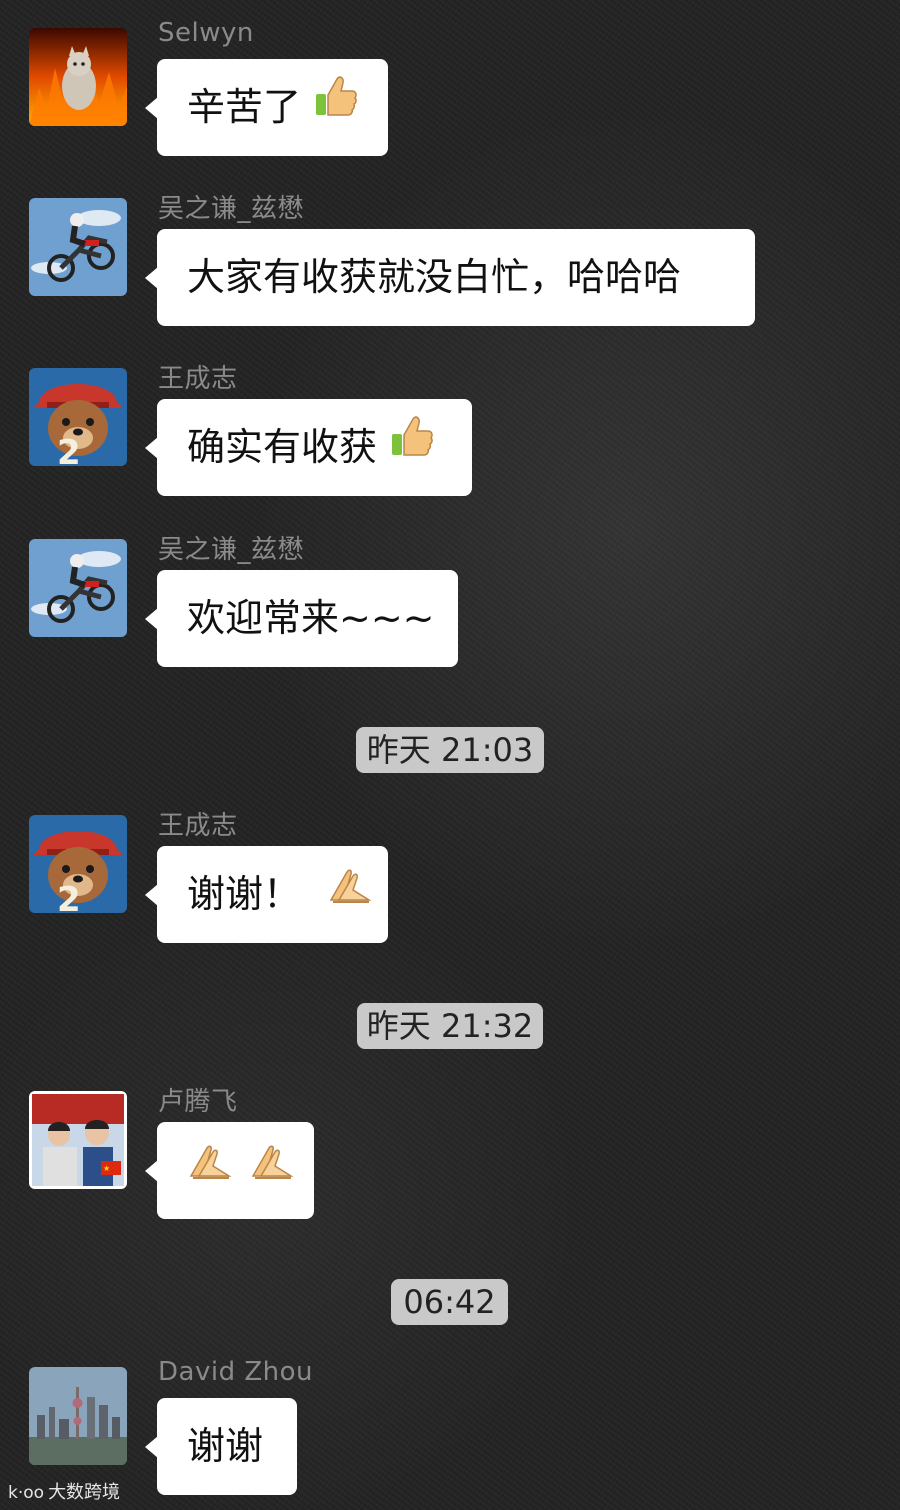 The image size is (900, 1510). I want to click on message-bubble: 确实有收获, so click(308, 447).